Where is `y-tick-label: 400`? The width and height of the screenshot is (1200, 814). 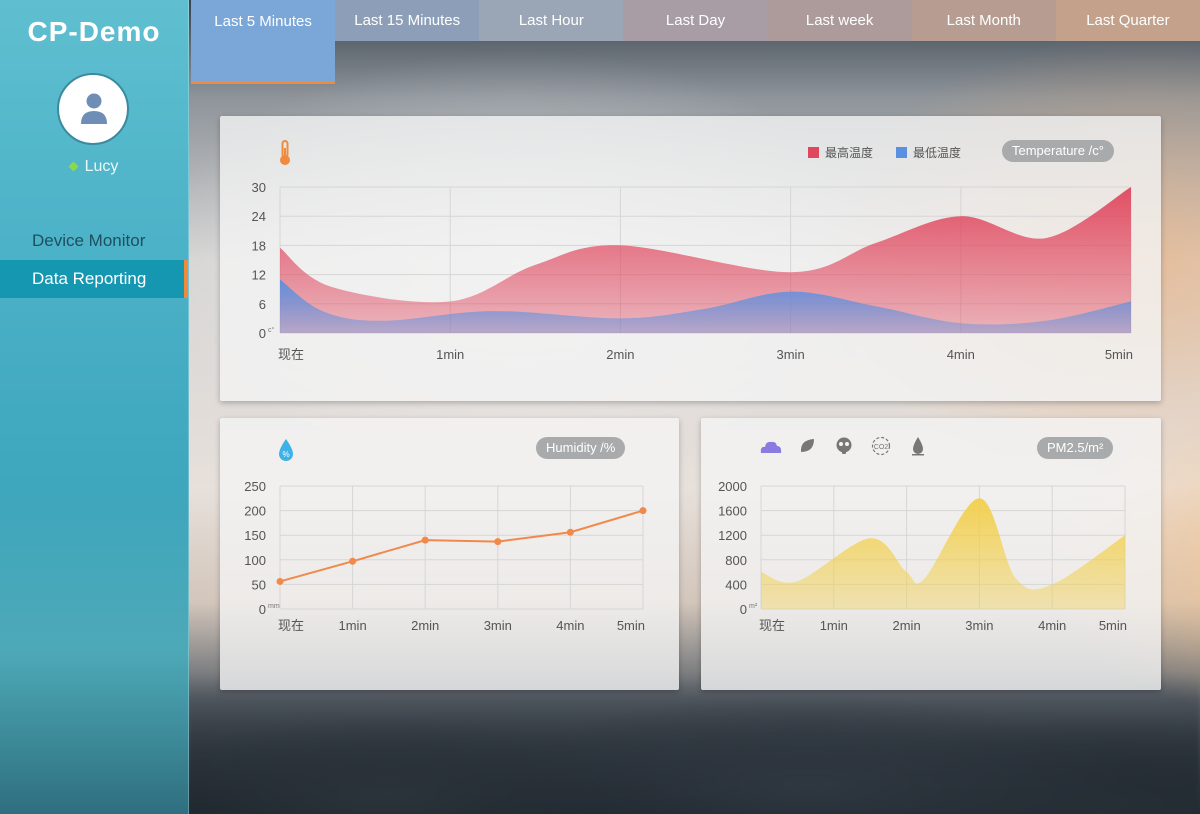 y-tick-label: 400 is located at coordinates (736, 584).